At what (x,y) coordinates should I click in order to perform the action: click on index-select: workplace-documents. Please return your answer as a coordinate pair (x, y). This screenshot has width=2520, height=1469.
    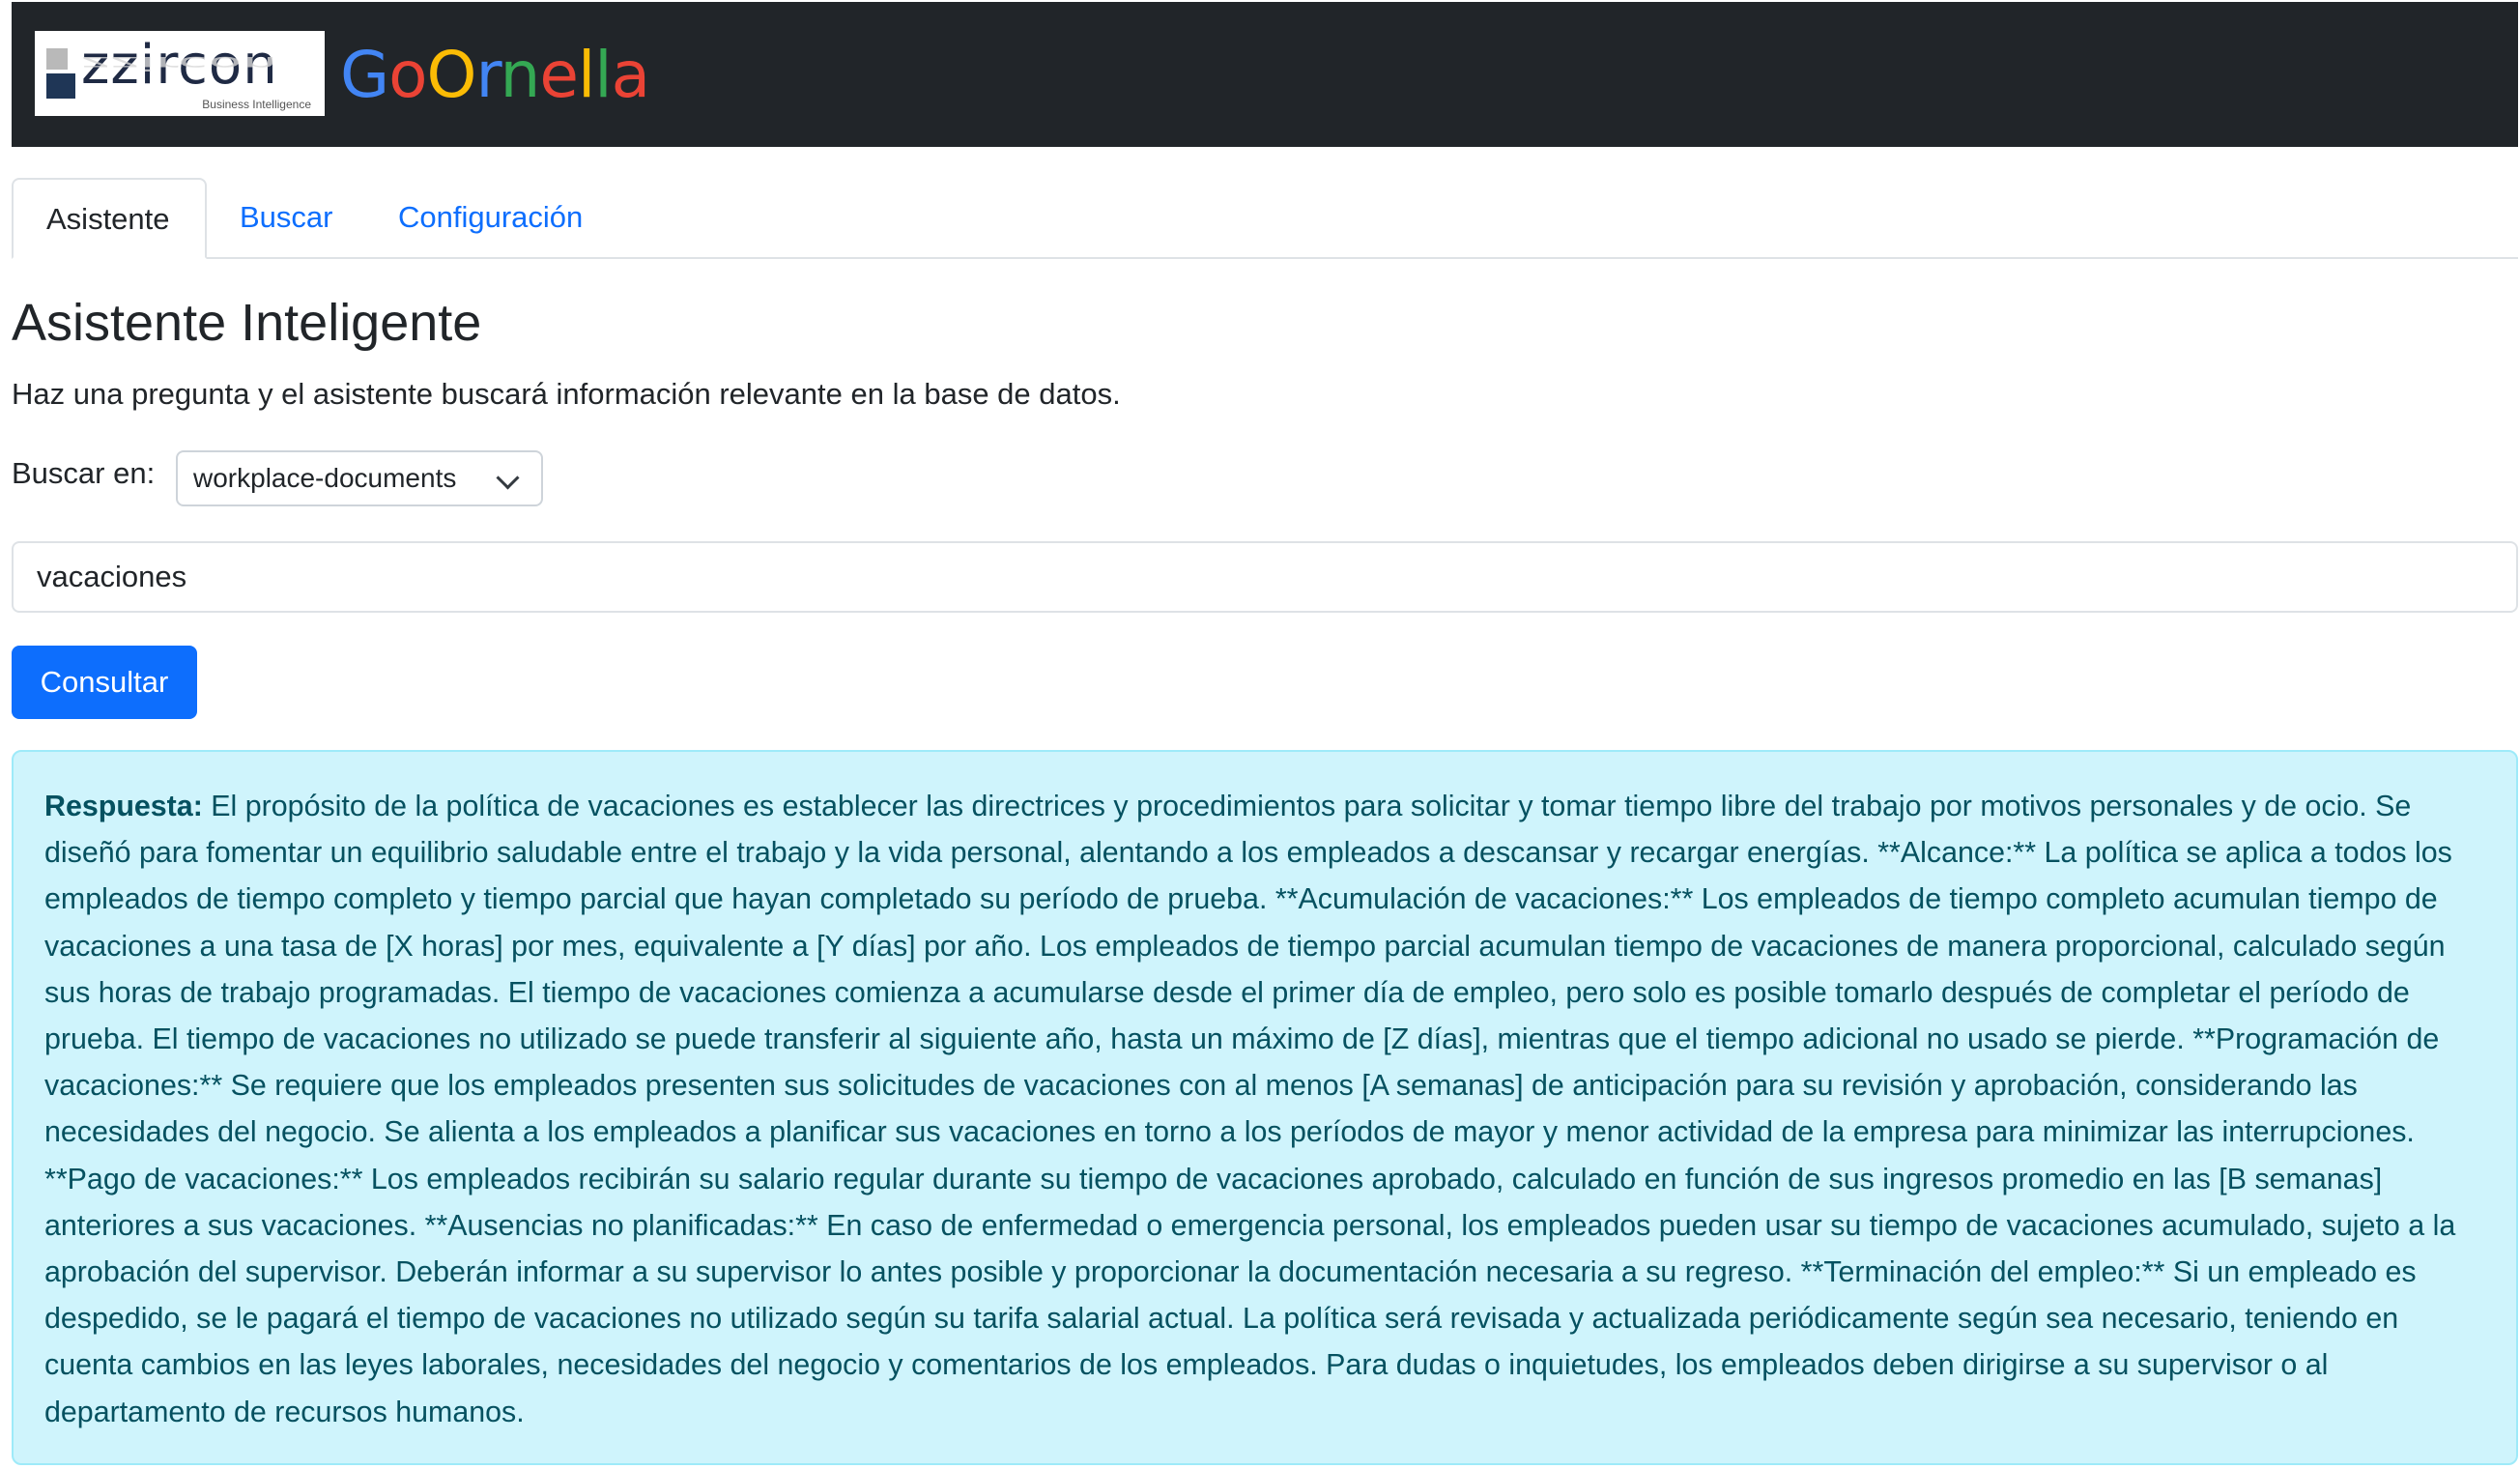
    Looking at the image, I should click on (359, 478).